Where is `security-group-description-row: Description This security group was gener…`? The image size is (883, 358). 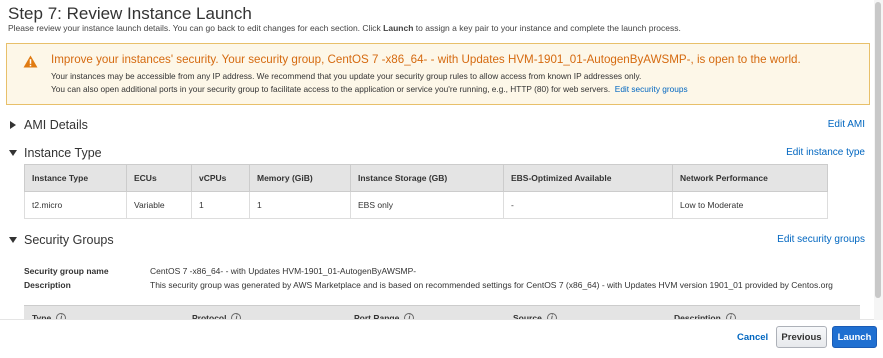 security-group-description-row: Description This security group was gener… is located at coordinates (428, 285).